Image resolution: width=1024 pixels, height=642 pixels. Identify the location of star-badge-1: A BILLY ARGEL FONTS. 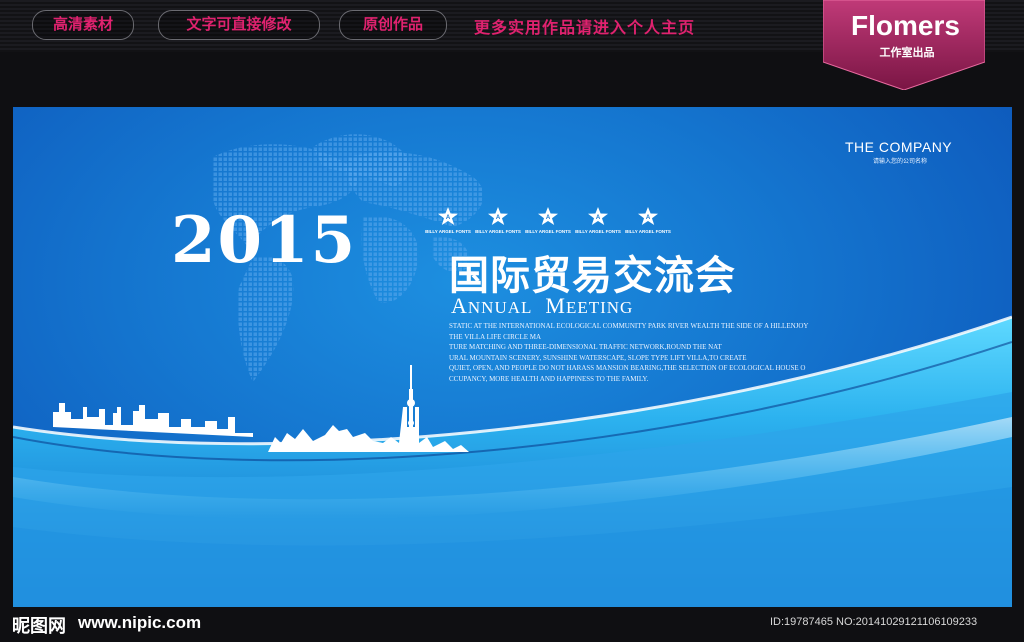
(448, 220).